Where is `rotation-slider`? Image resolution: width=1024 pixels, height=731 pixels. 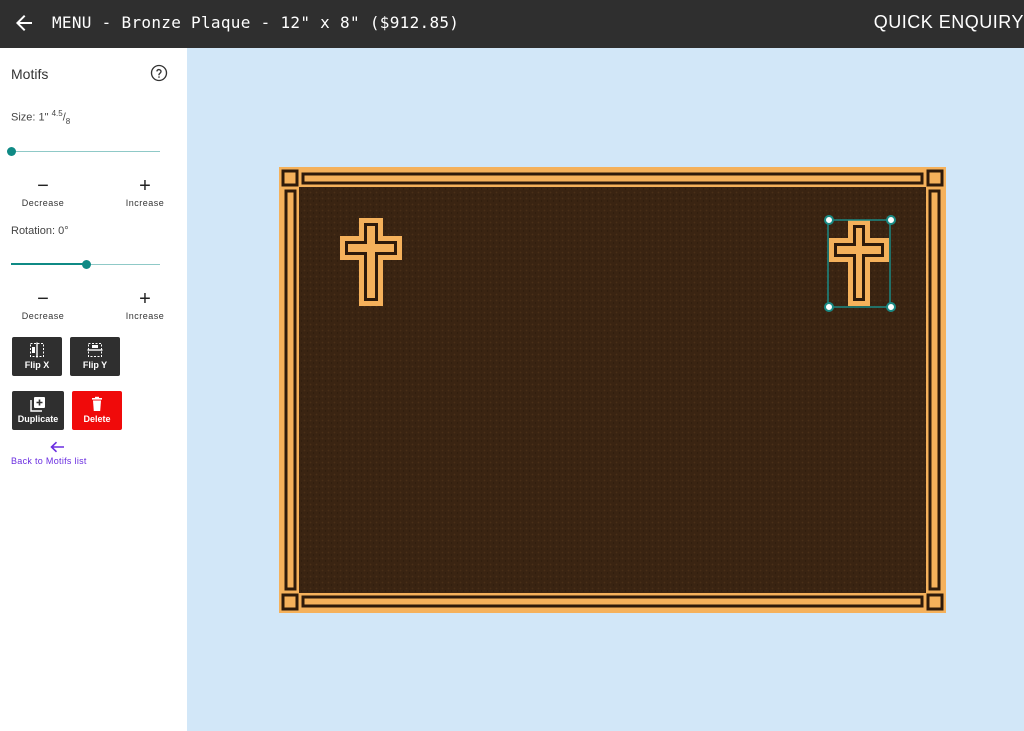 rotation-slider is located at coordinates (85, 265).